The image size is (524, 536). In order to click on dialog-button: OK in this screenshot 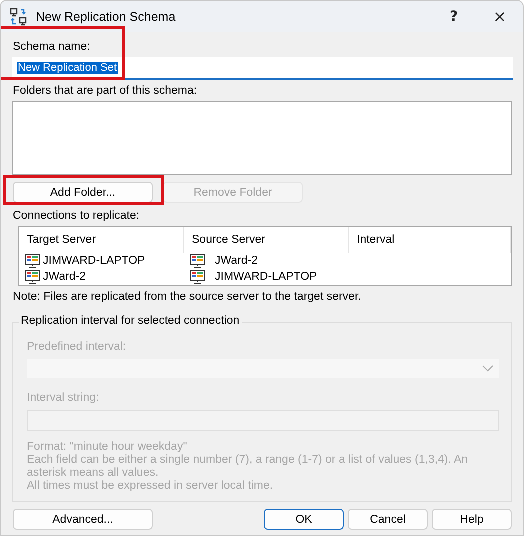, I will do `click(304, 519)`.